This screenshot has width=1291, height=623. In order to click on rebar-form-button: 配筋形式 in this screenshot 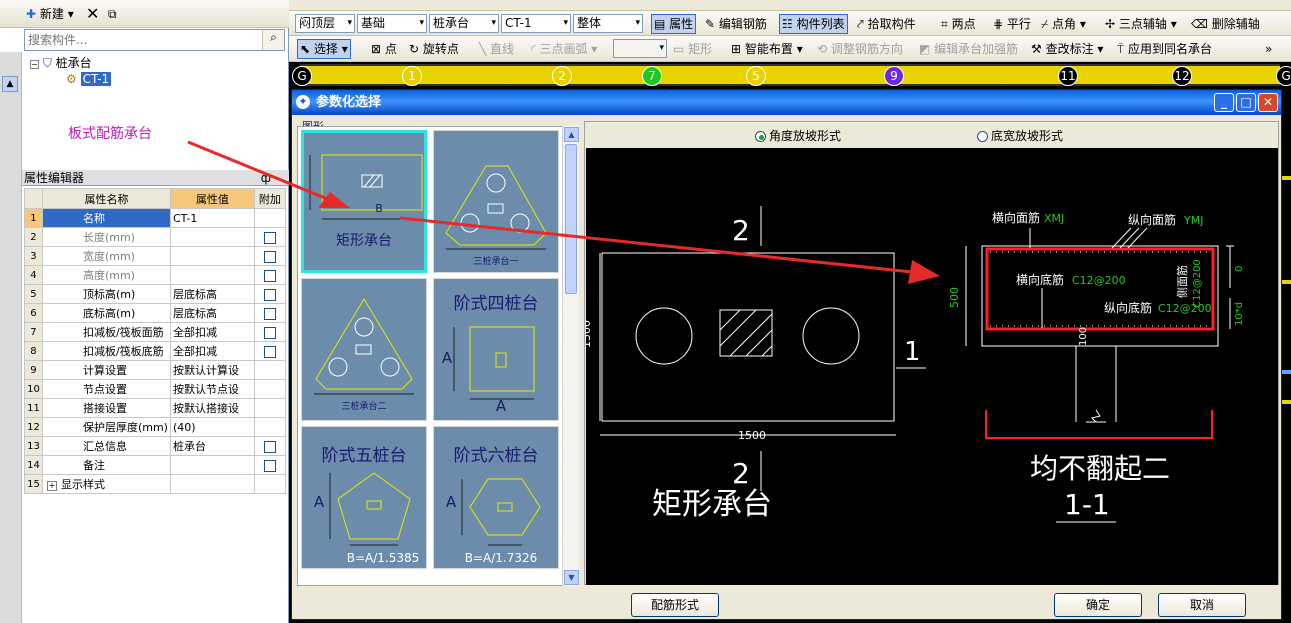, I will do `click(675, 605)`.